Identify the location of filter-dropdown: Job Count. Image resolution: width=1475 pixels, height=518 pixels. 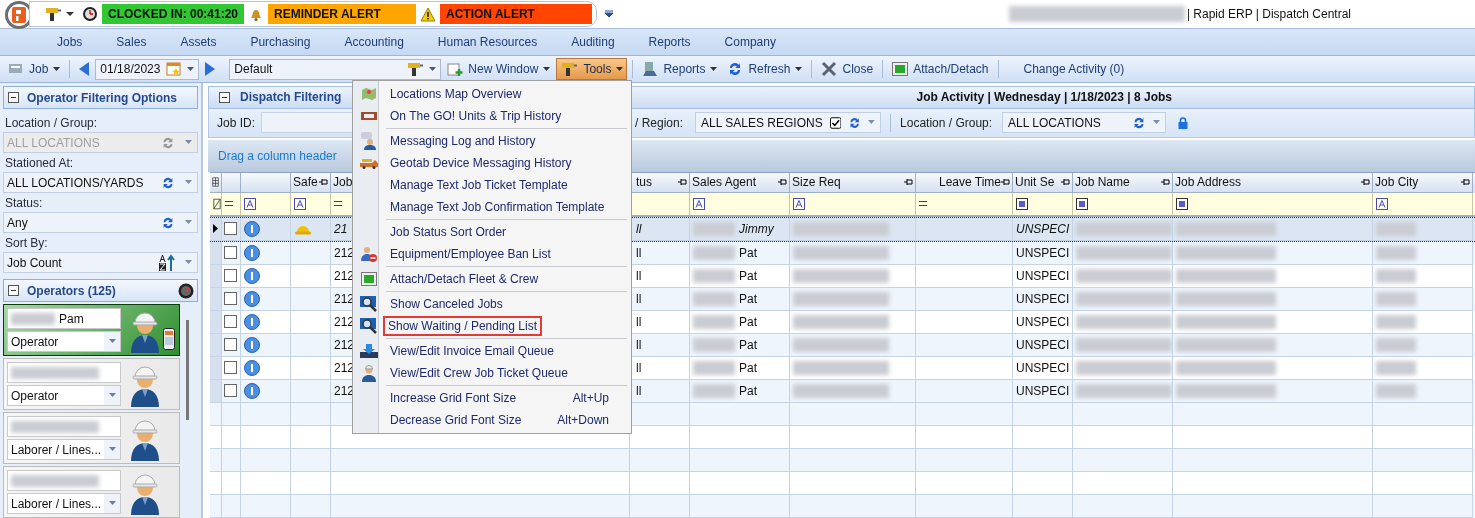
(100, 262).